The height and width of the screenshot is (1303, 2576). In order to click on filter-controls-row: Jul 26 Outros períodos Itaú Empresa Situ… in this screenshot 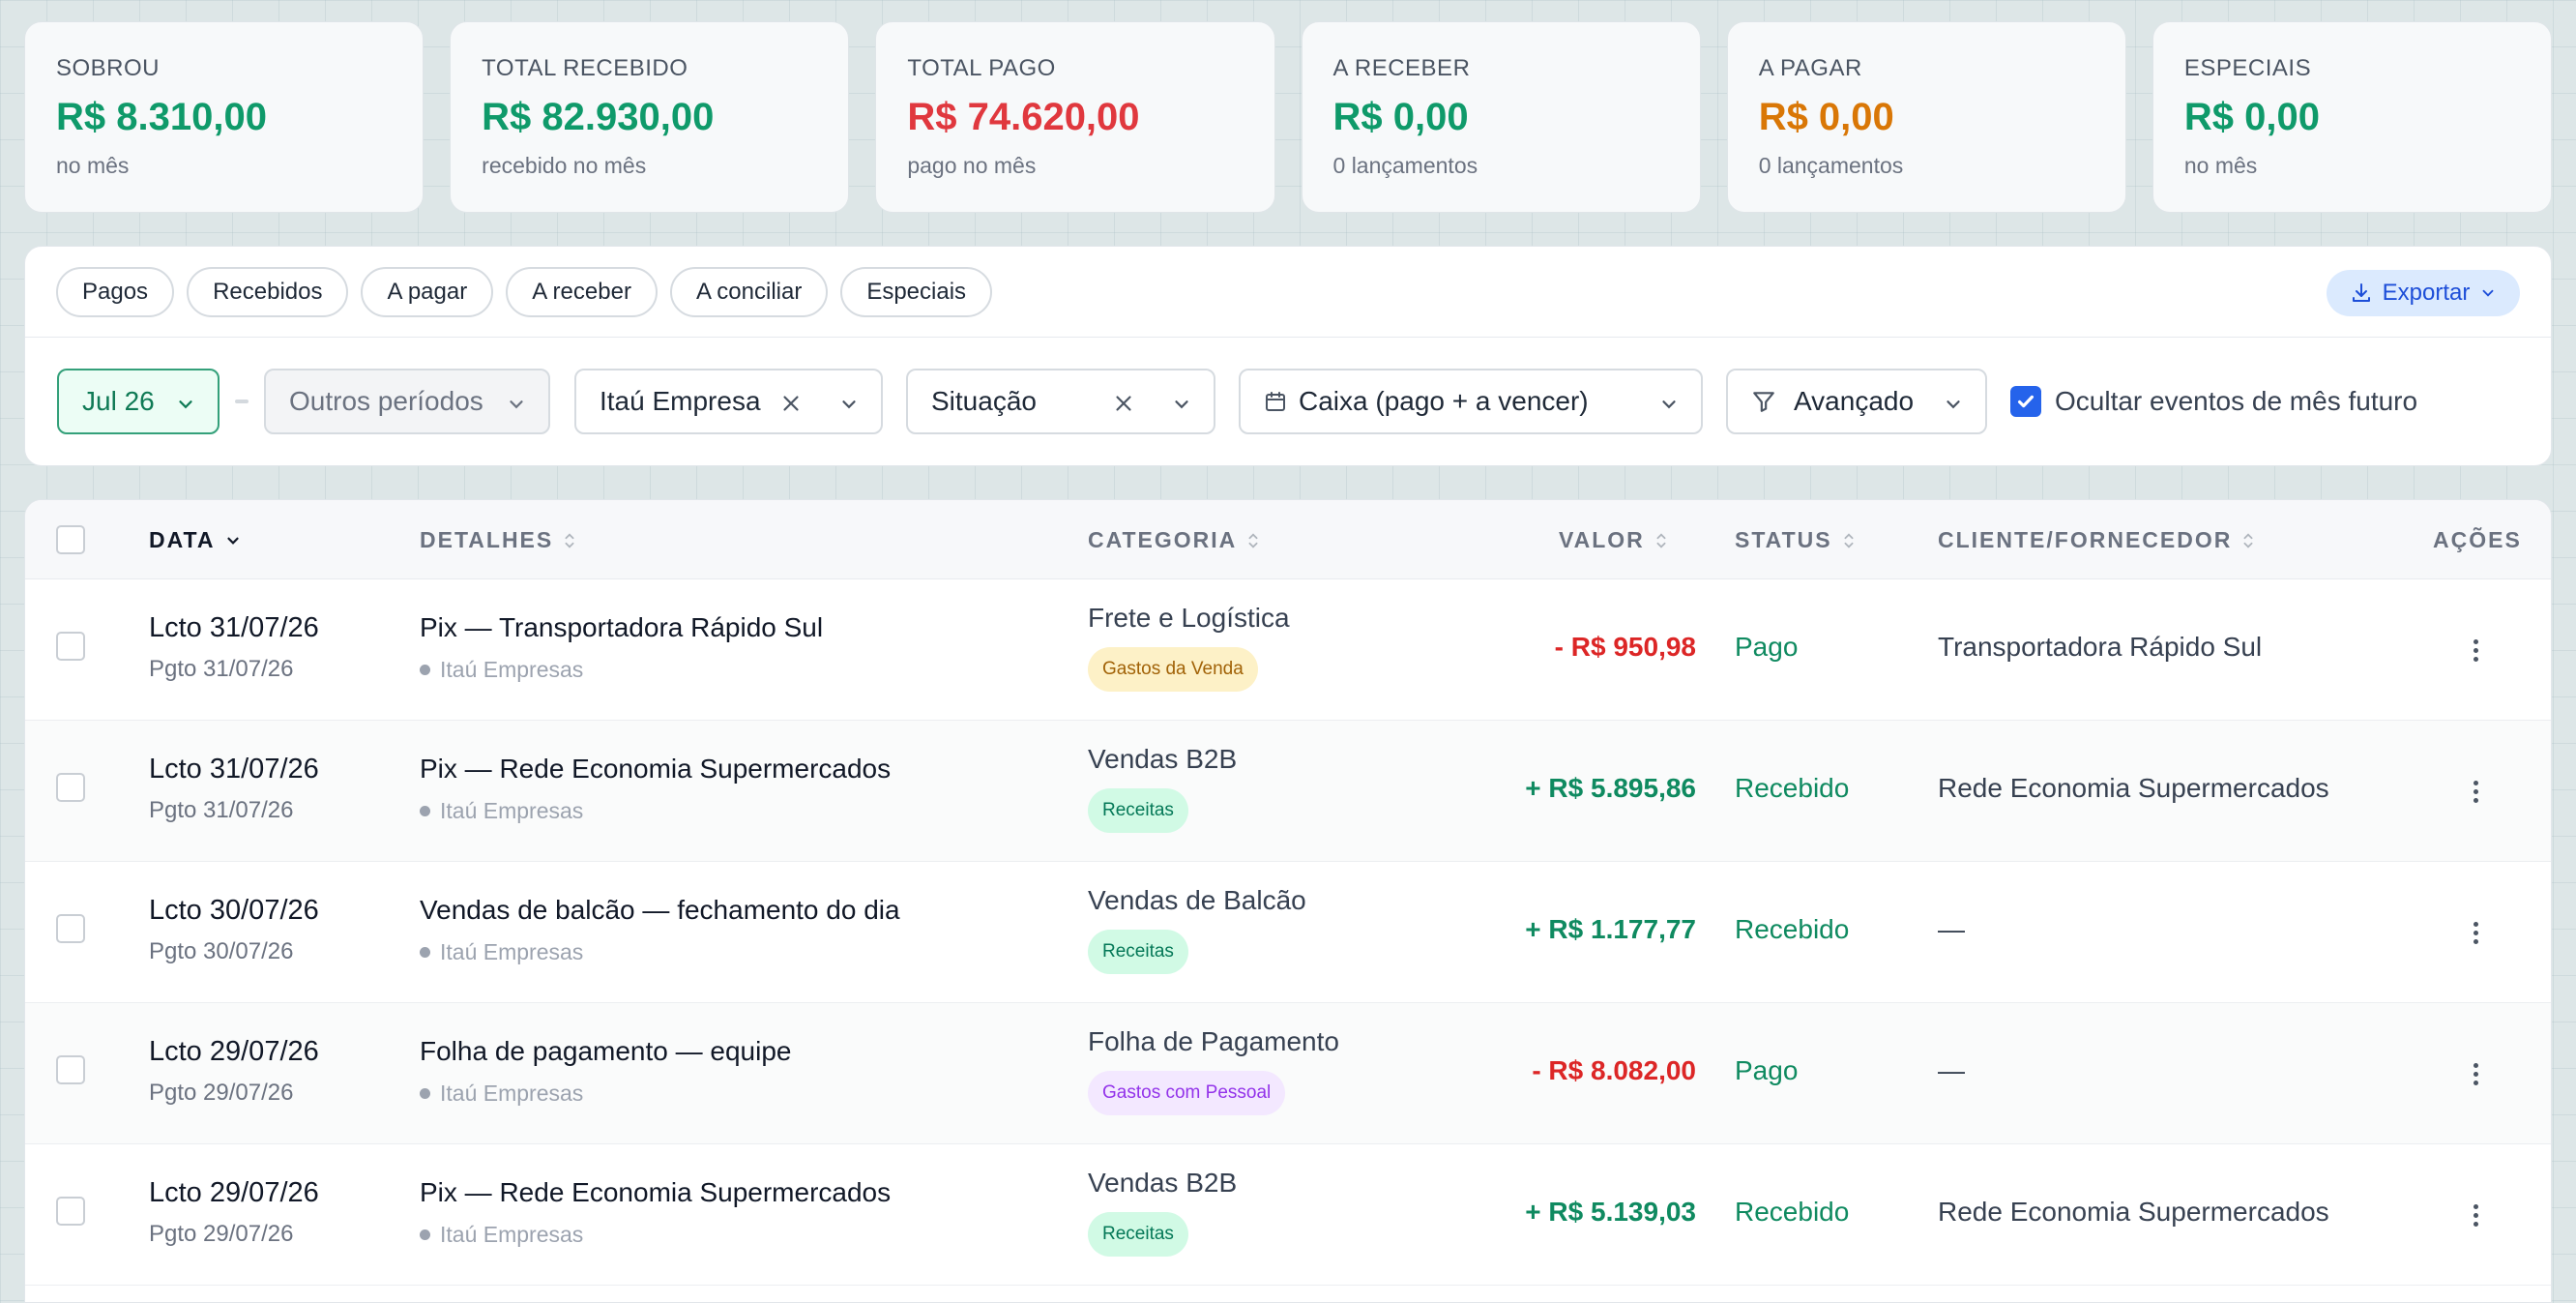, I will do `click(1288, 401)`.